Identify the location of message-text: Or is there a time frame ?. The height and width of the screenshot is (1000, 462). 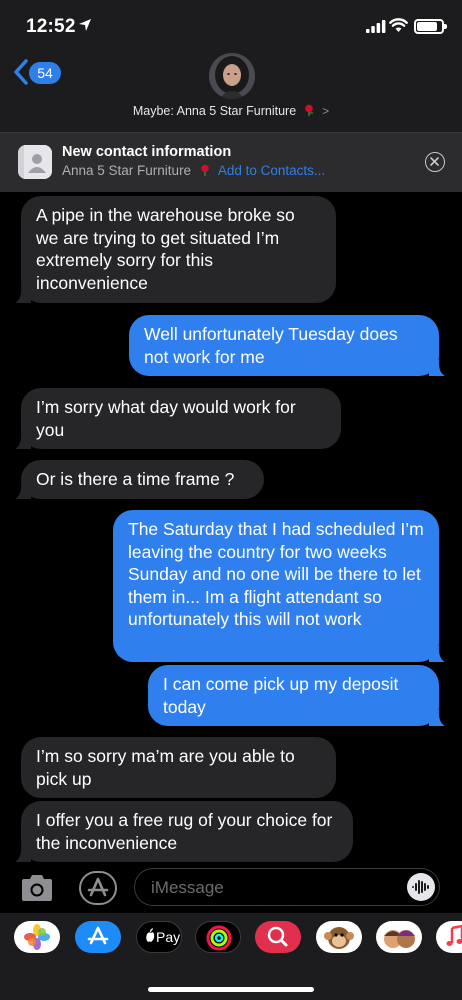
(135, 479).